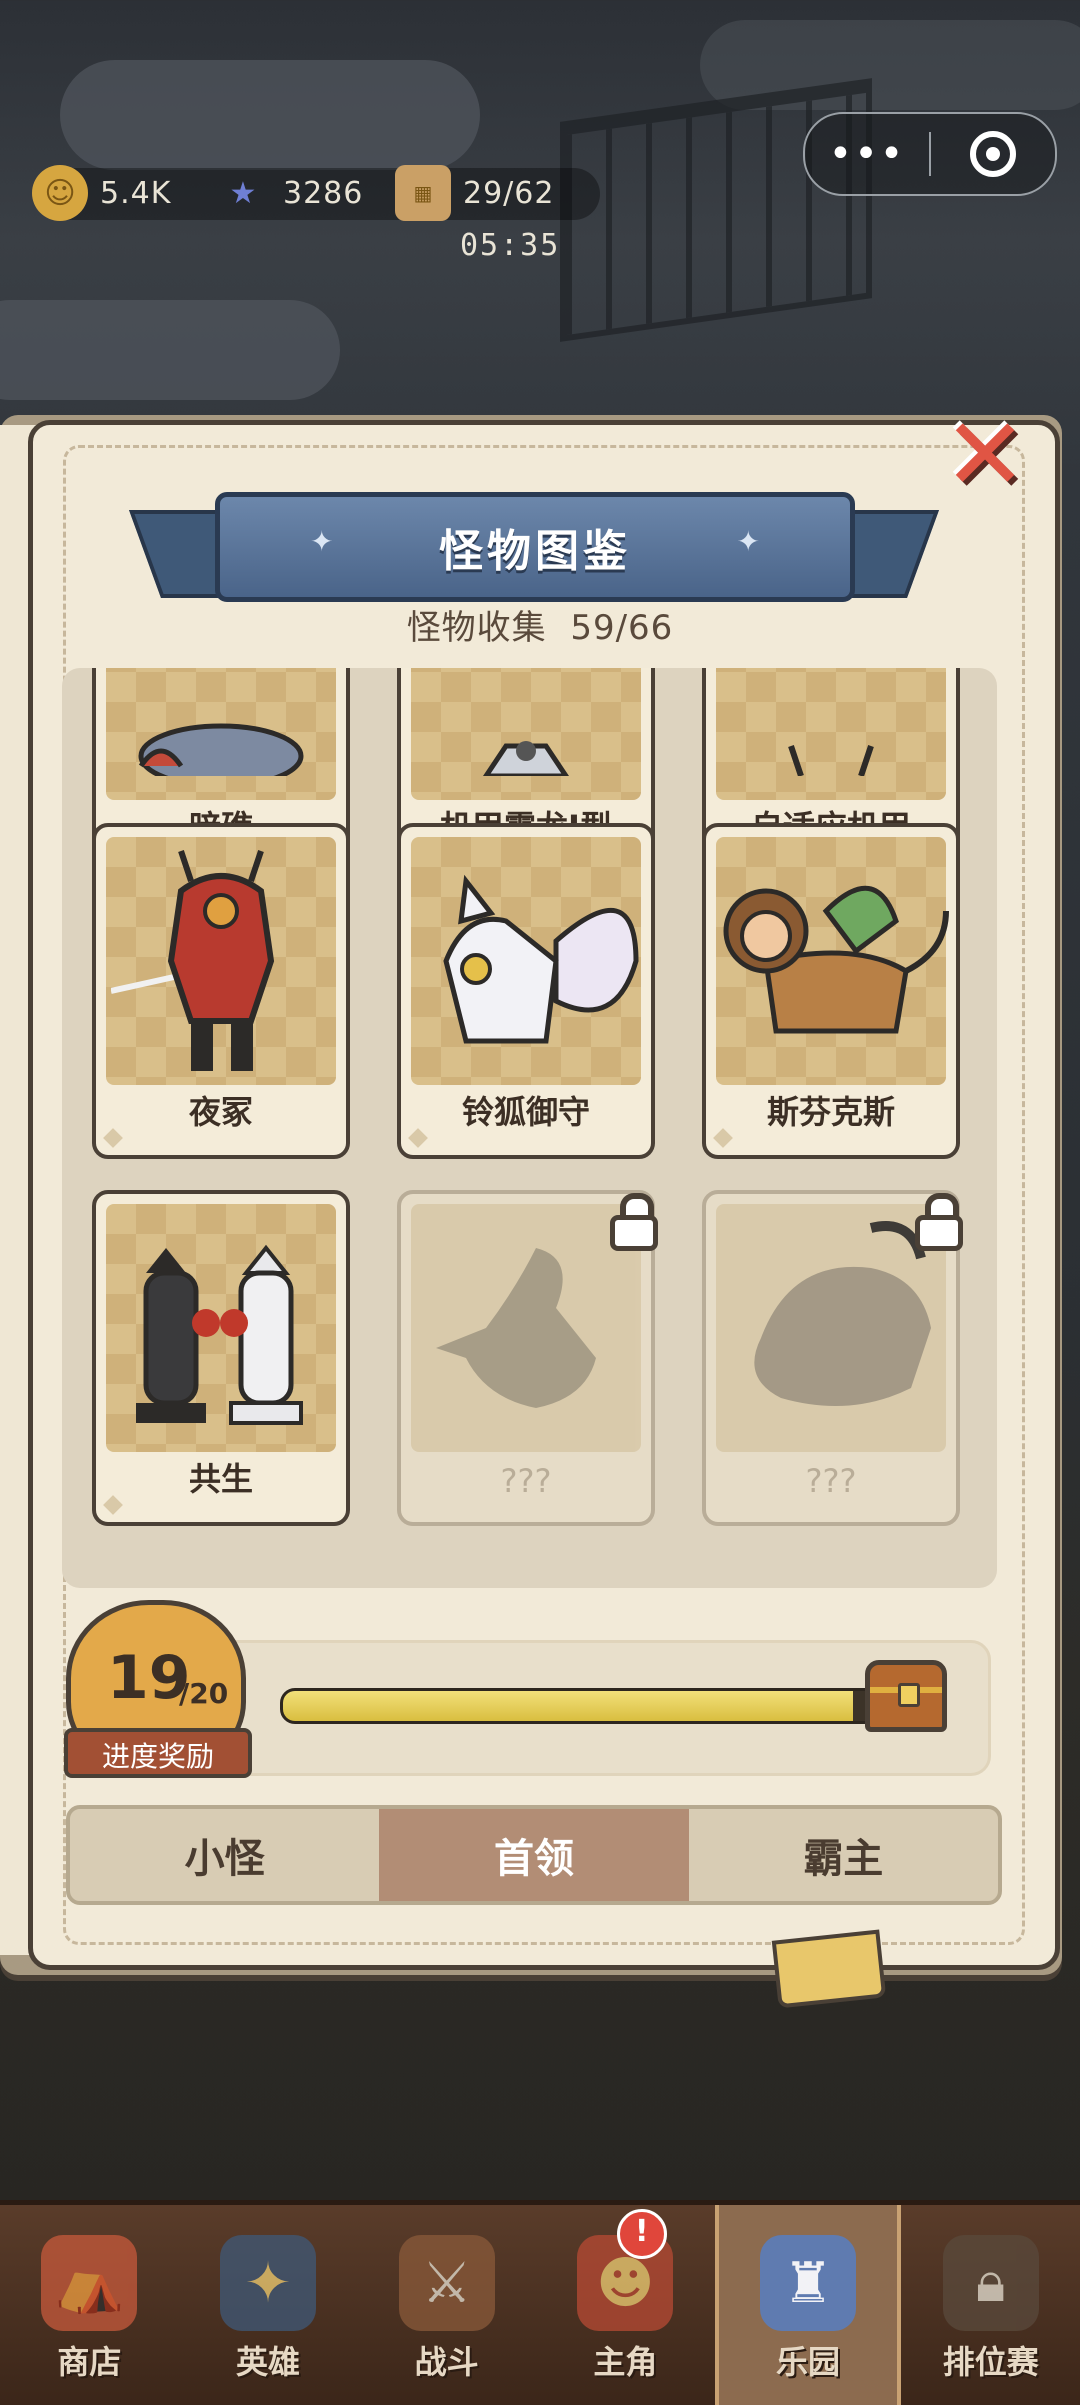  Describe the element at coordinates (625, 2305) in the screenshot. I see `nav-item-protagonist: ☻ 主角 !` at that location.